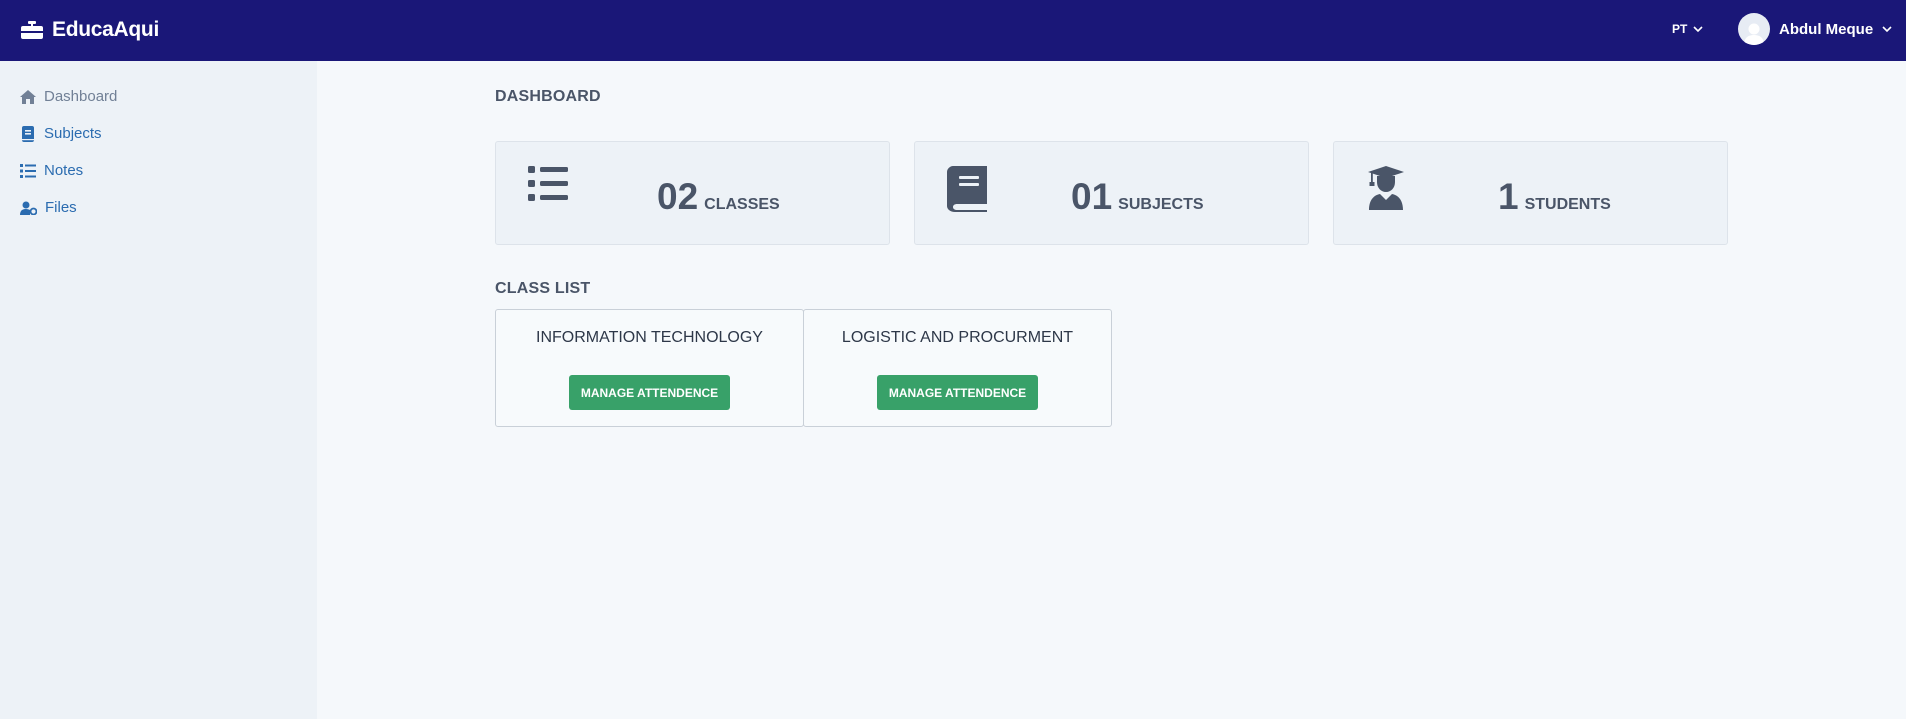 The height and width of the screenshot is (719, 1906). I want to click on sidebar-item-subjects: Subjects, so click(61, 133).